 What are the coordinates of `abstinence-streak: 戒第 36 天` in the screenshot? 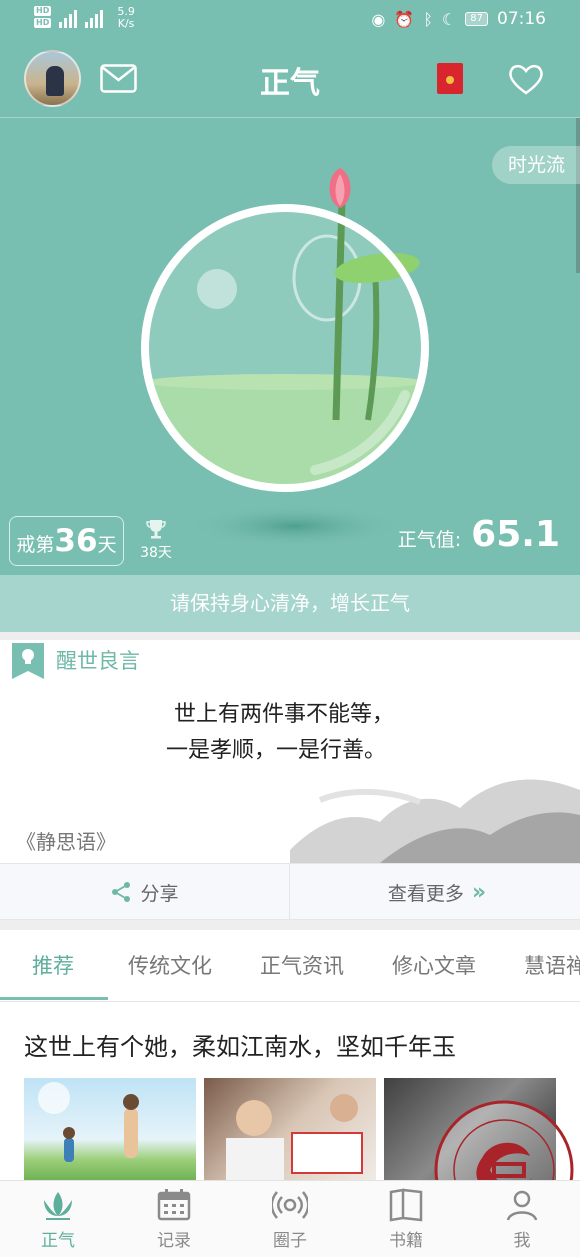 It's located at (66, 541).